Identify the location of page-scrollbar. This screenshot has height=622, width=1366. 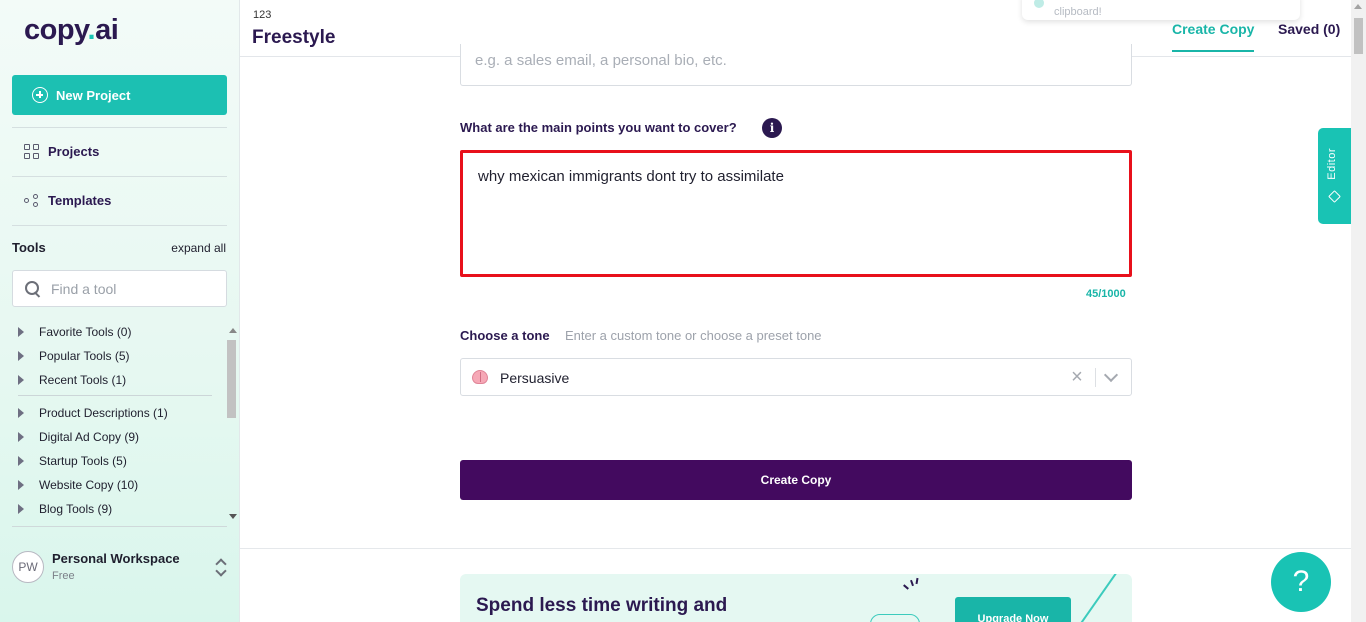
(1358, 311).